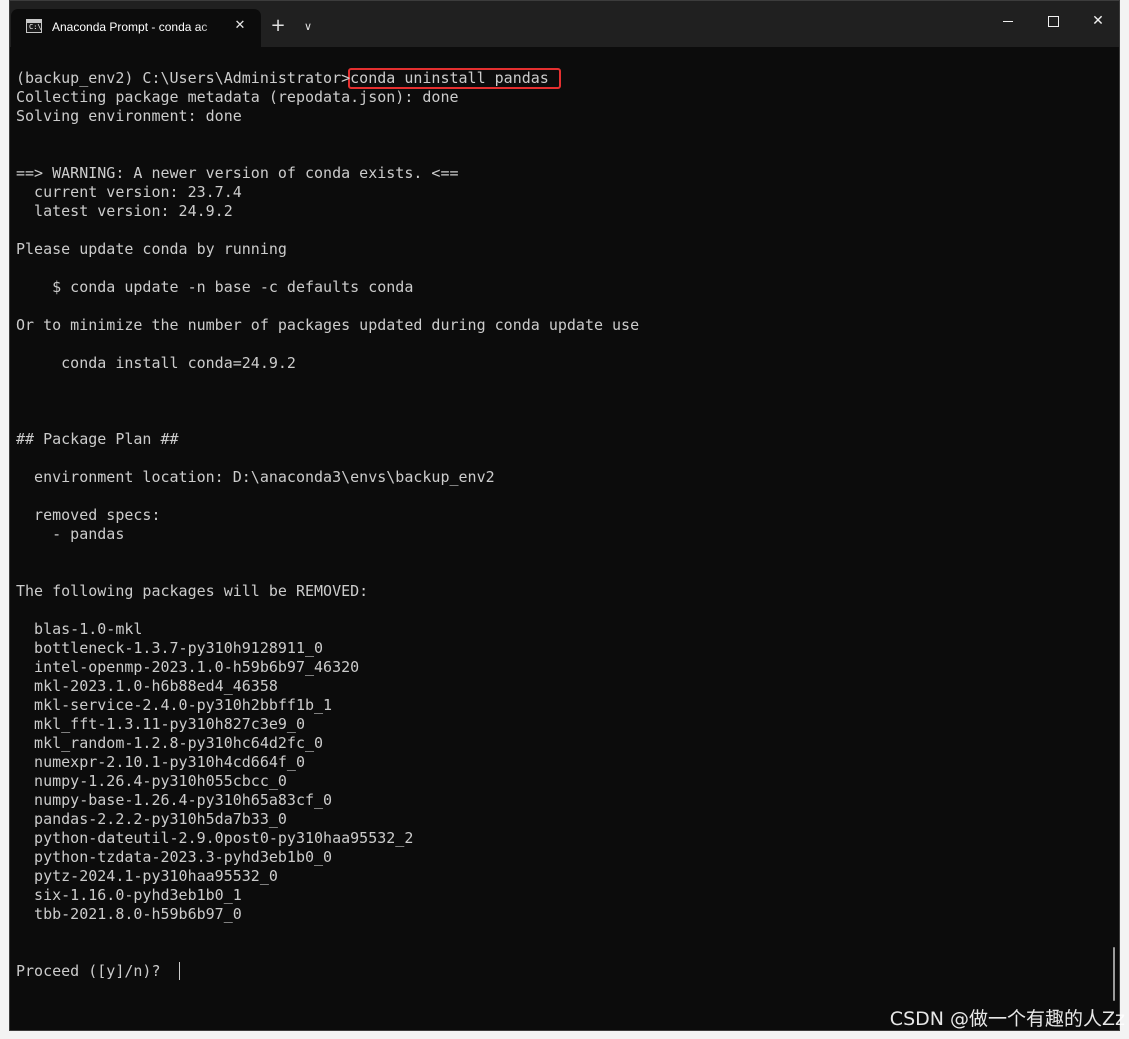  I want to click on terminal-line: intel-openmp-2023.1.0-h59b6b97_46320, so click(188, 667).